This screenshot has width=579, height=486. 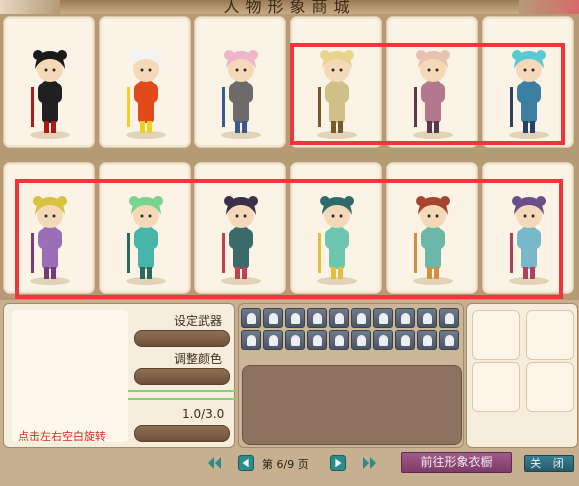 I want to click on avatar-card-green-bun-girl, so click(x=145, y=228).